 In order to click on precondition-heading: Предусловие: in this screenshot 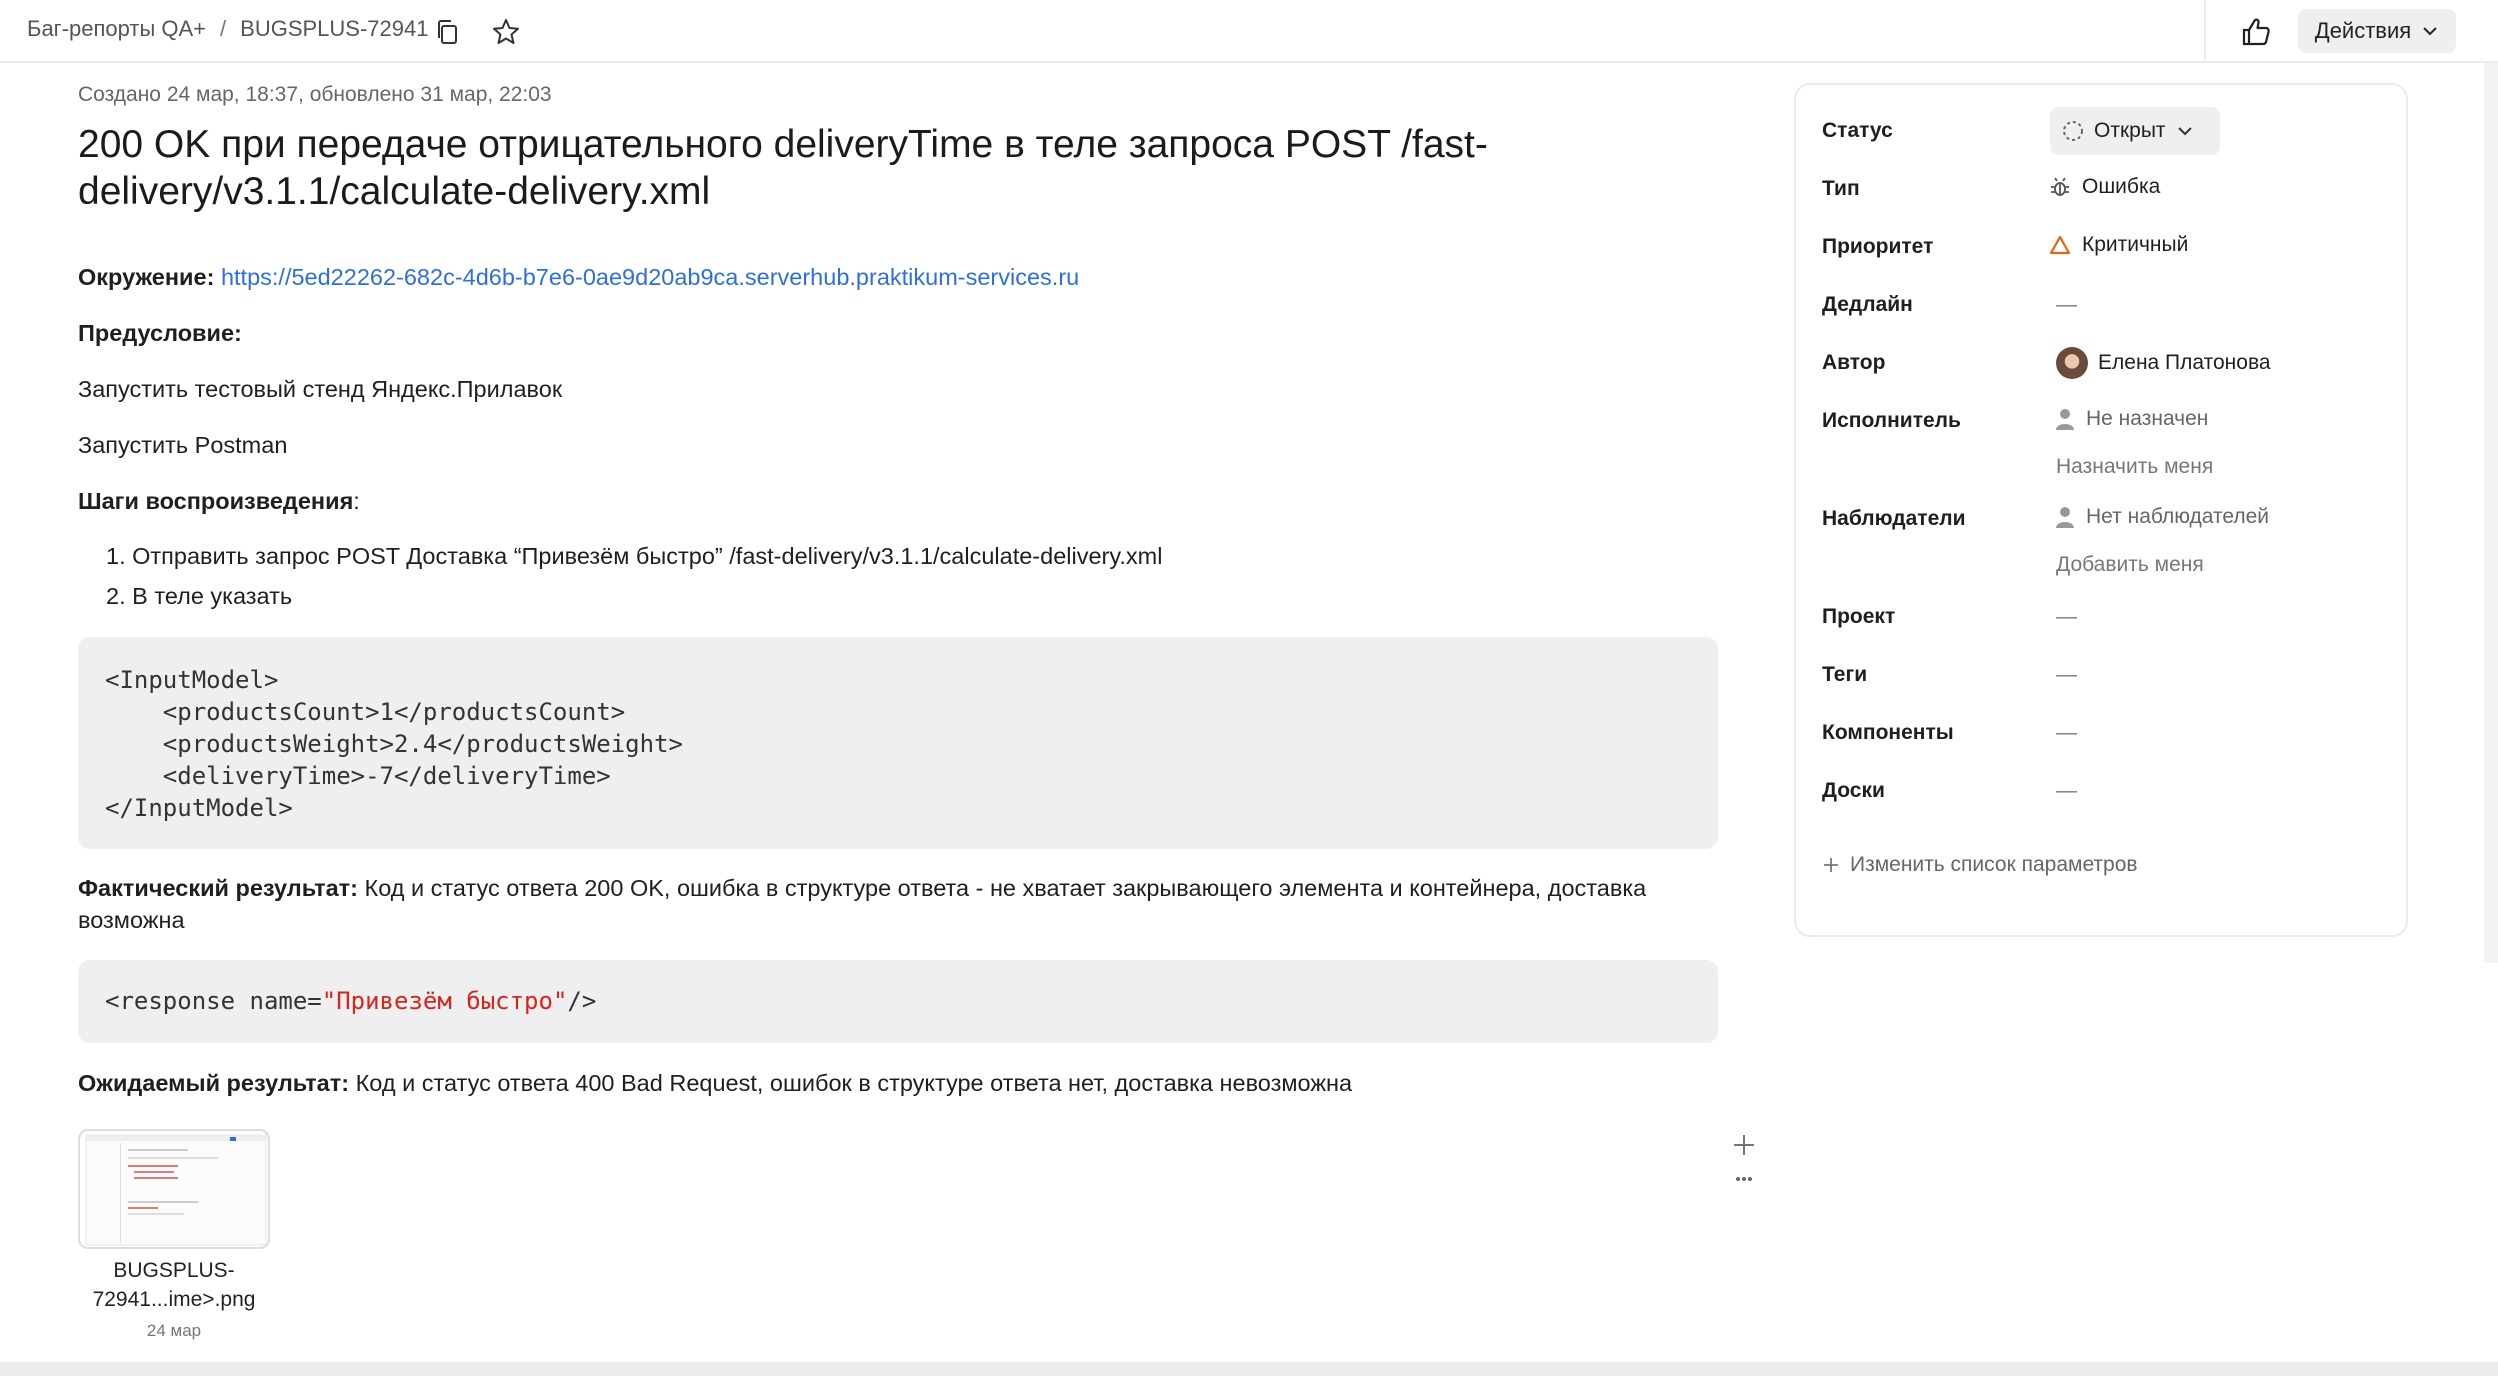, I will do `click(160, 333)`.